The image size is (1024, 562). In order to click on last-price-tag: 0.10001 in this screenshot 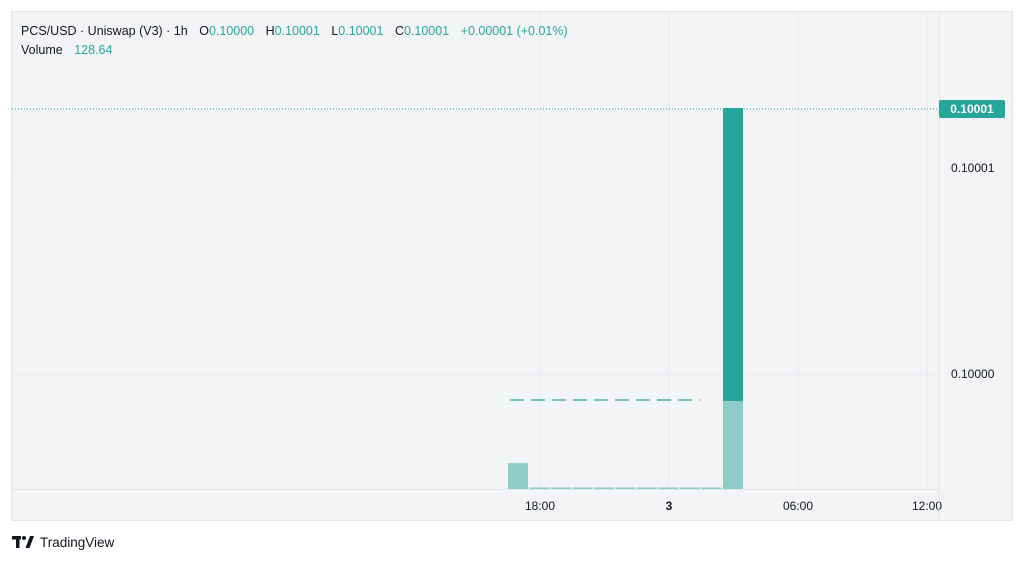, I will do `click(972, 109)`.